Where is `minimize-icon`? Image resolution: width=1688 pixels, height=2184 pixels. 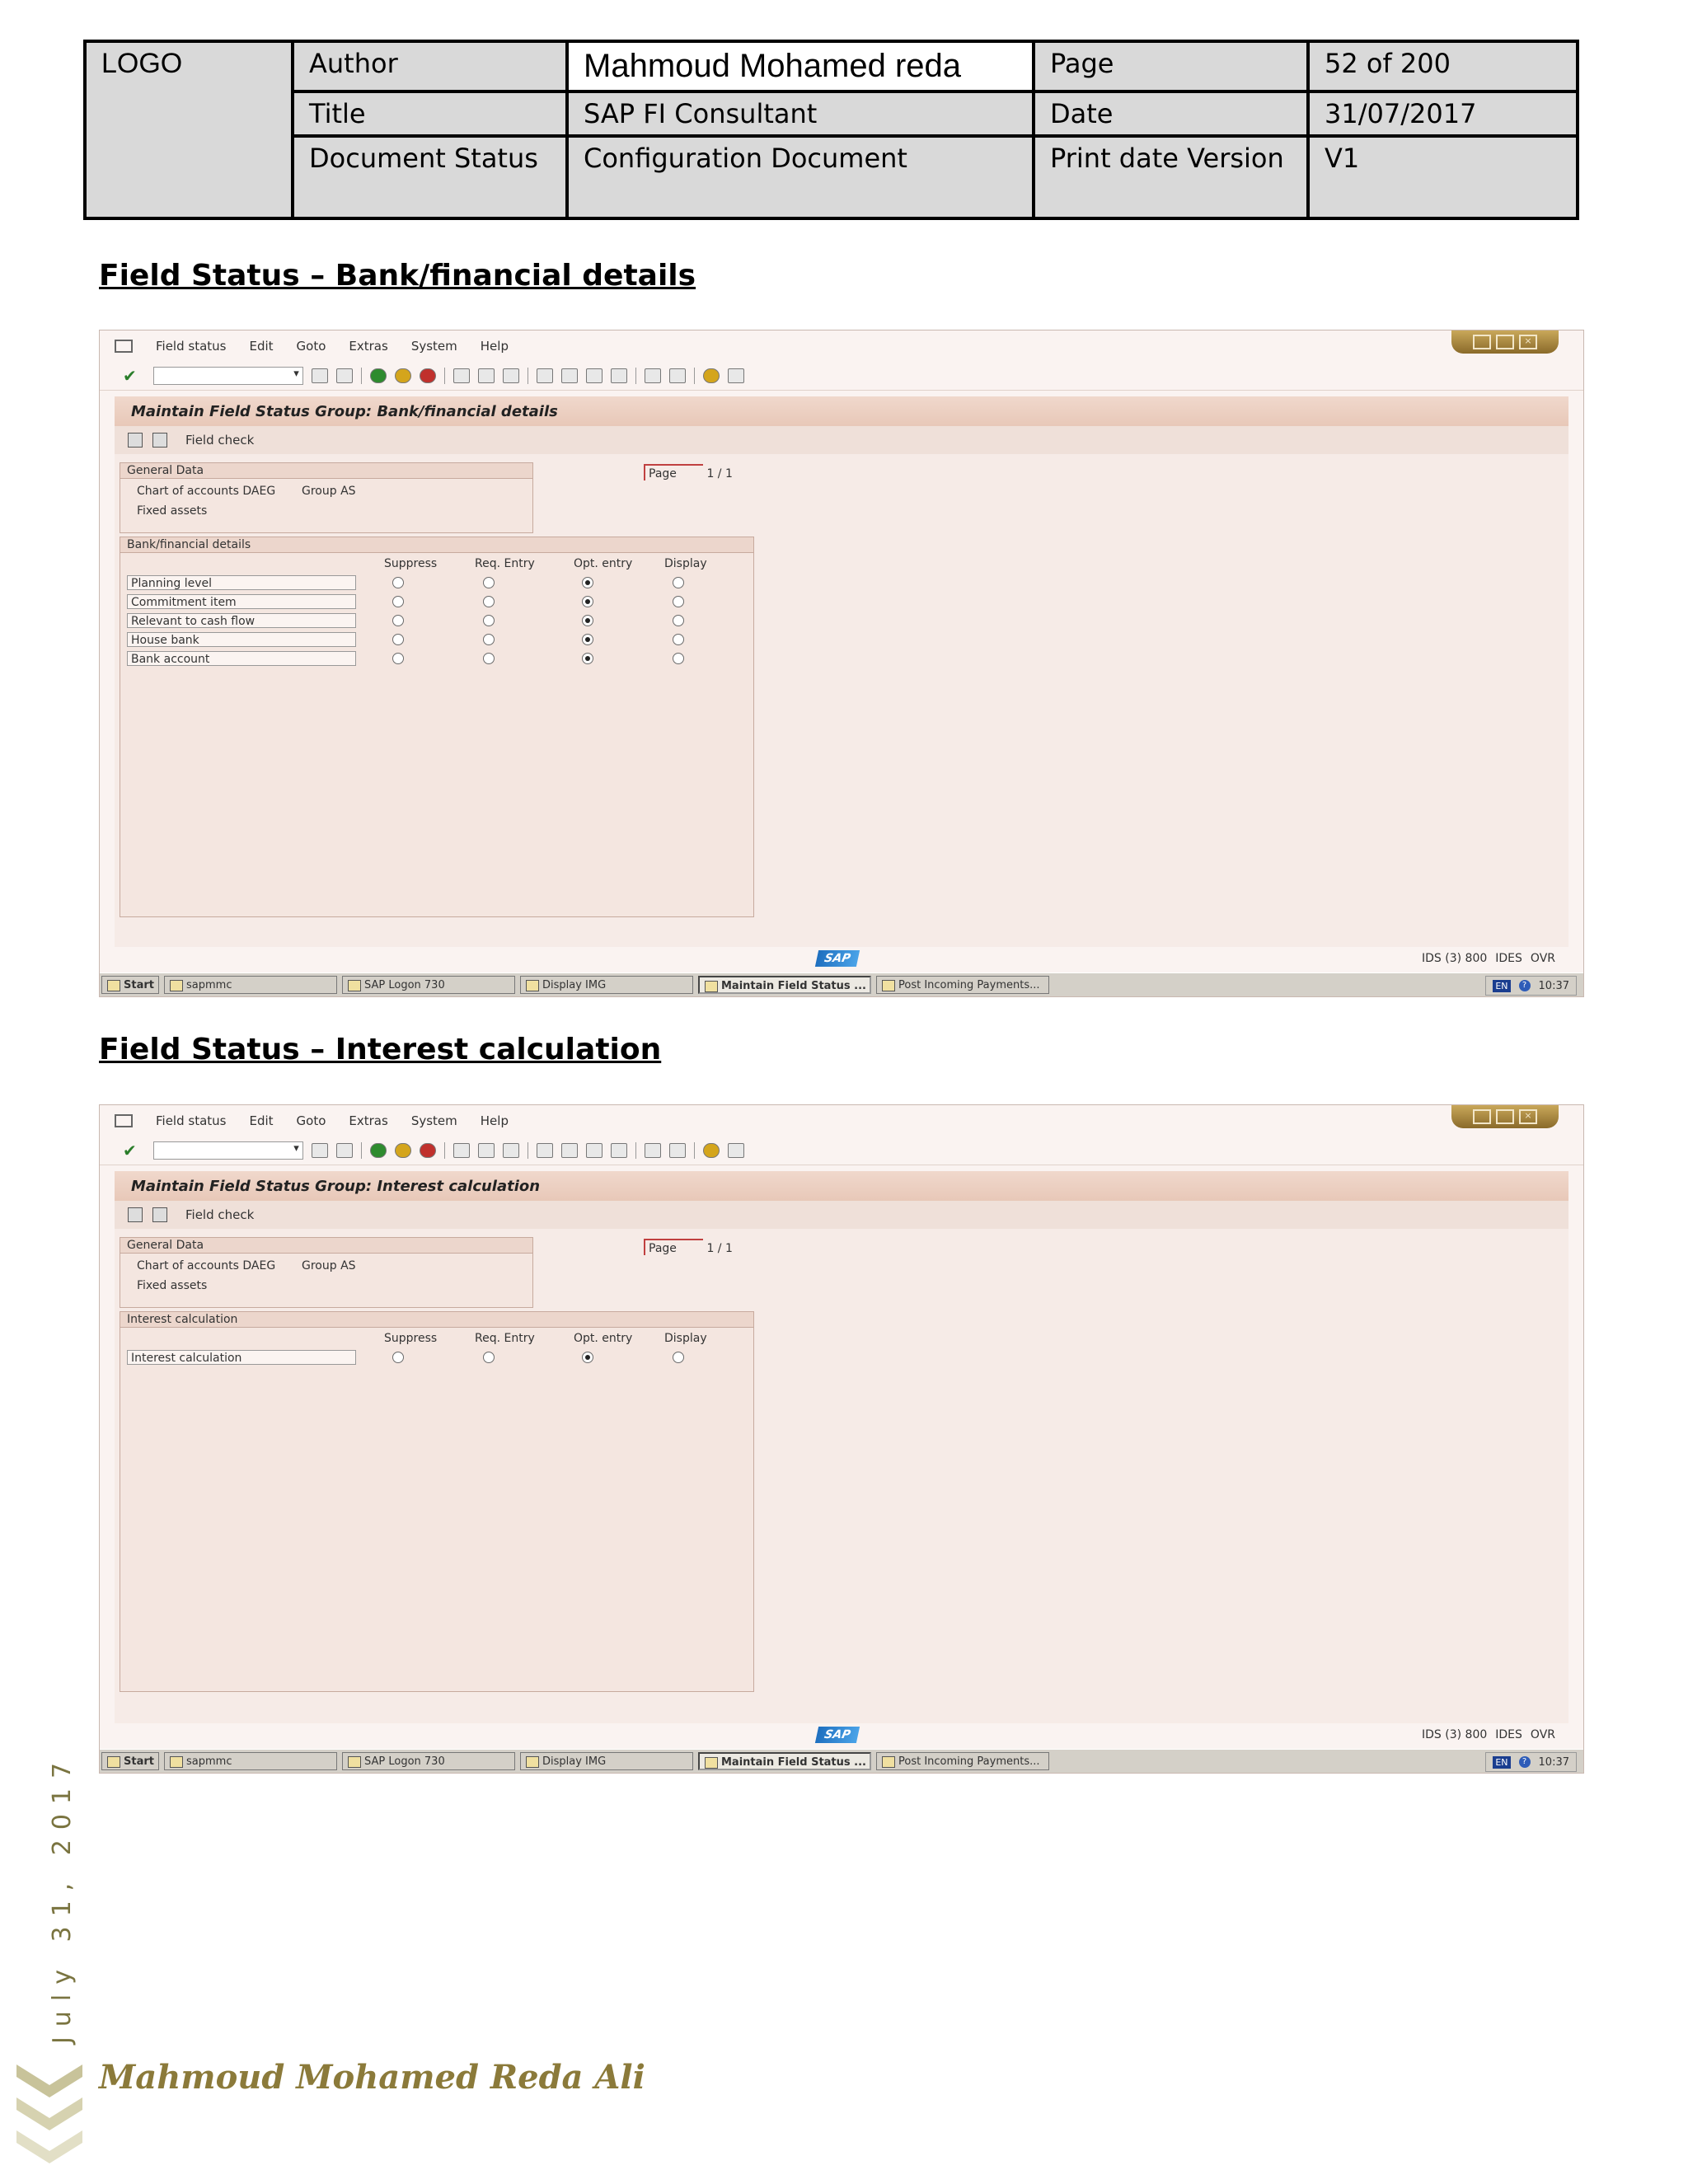
minimize-icon is located at coordinates (1482, 342).